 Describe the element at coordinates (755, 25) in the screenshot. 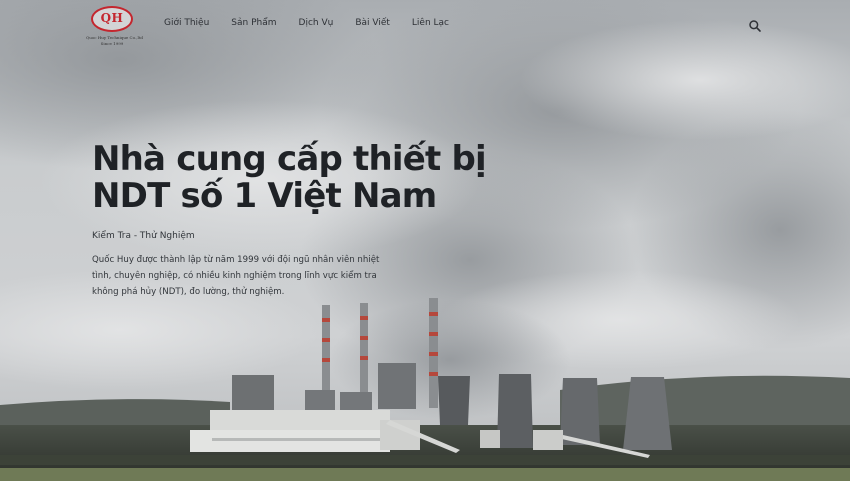

I see `search-icon` at that location.